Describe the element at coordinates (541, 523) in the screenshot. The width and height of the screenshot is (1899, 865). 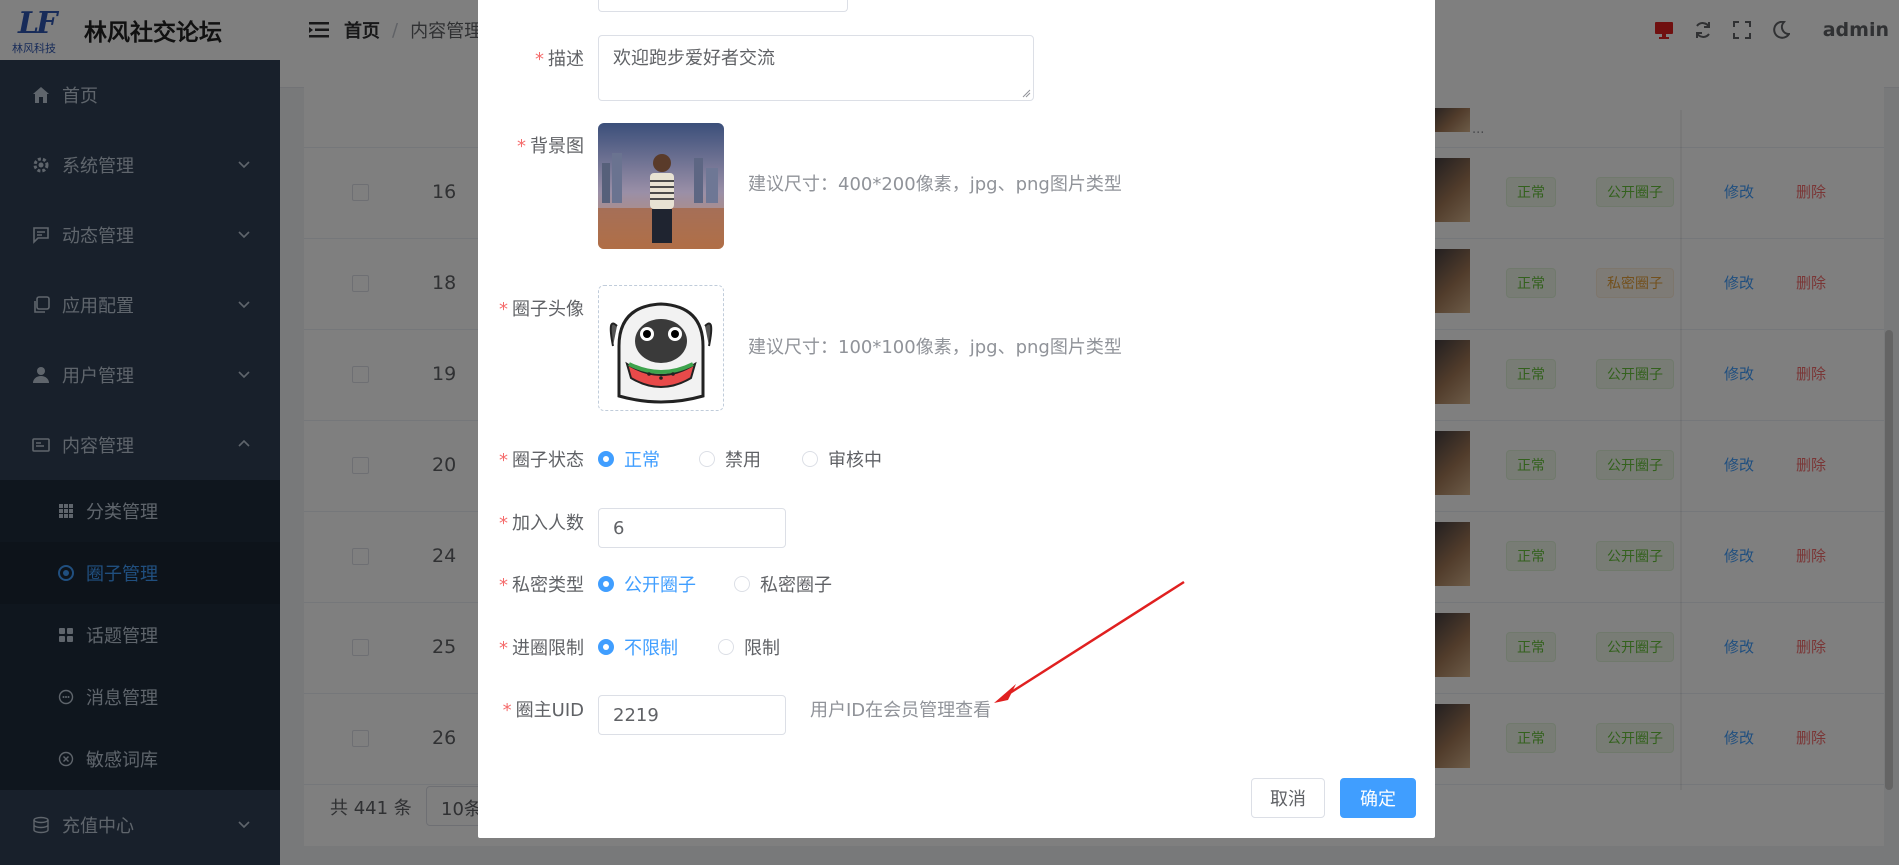
I see `join-count-label: * 加入人数` at that location.